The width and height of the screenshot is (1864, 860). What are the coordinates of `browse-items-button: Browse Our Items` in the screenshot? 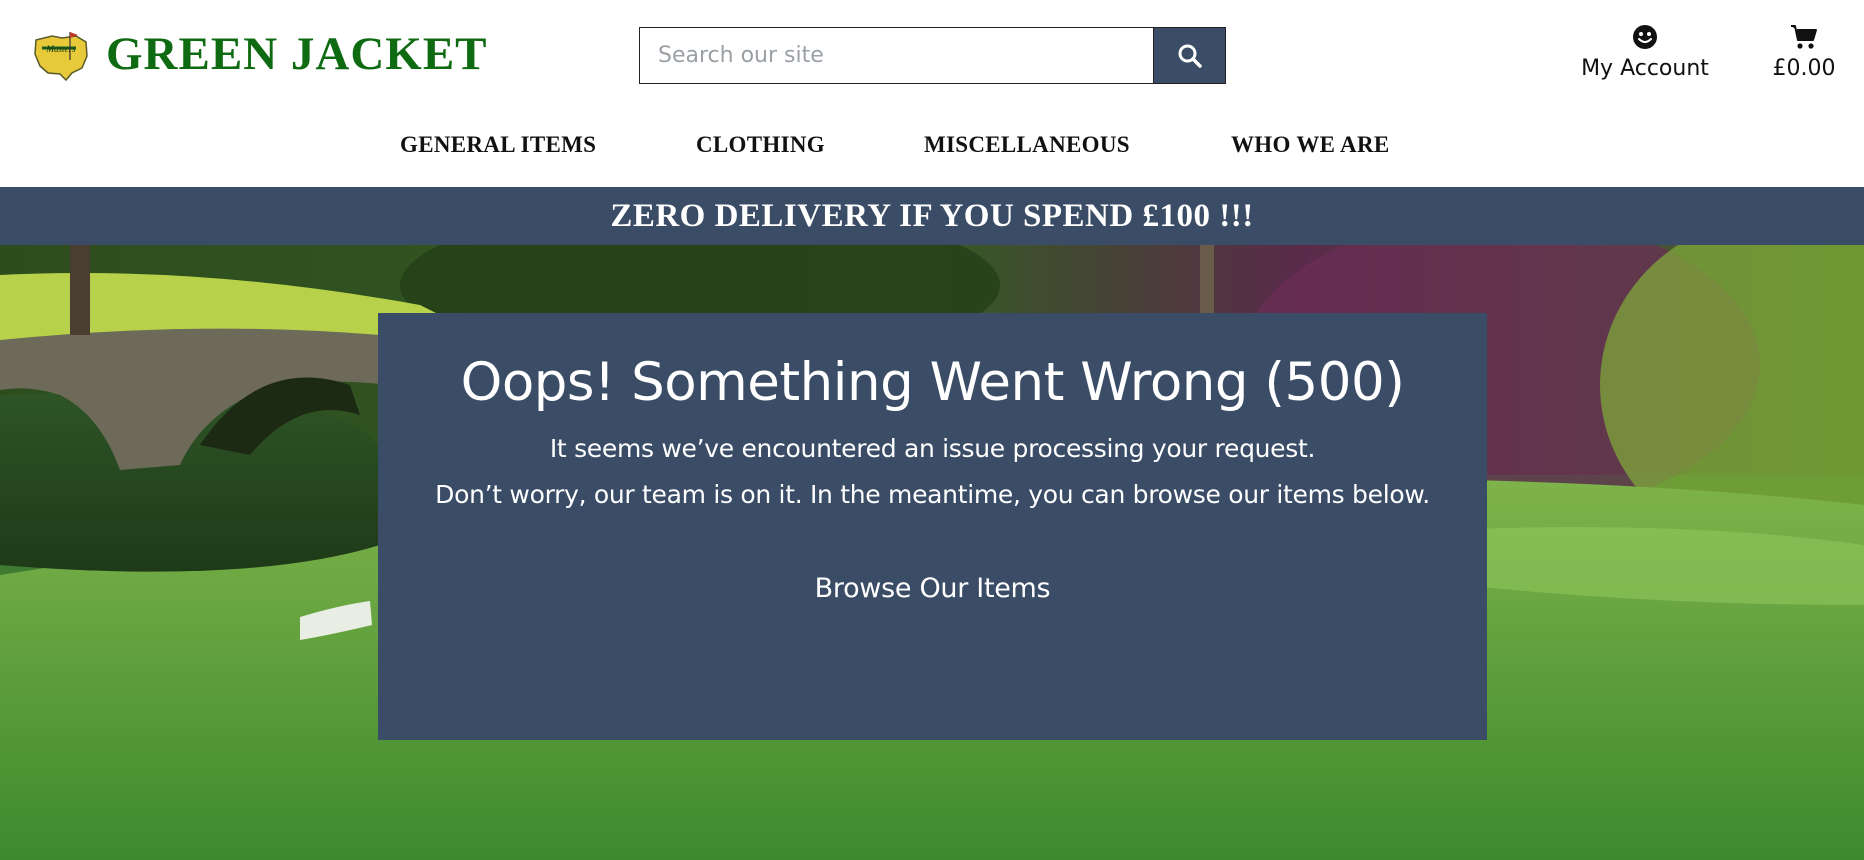 It's located at (933, 588).